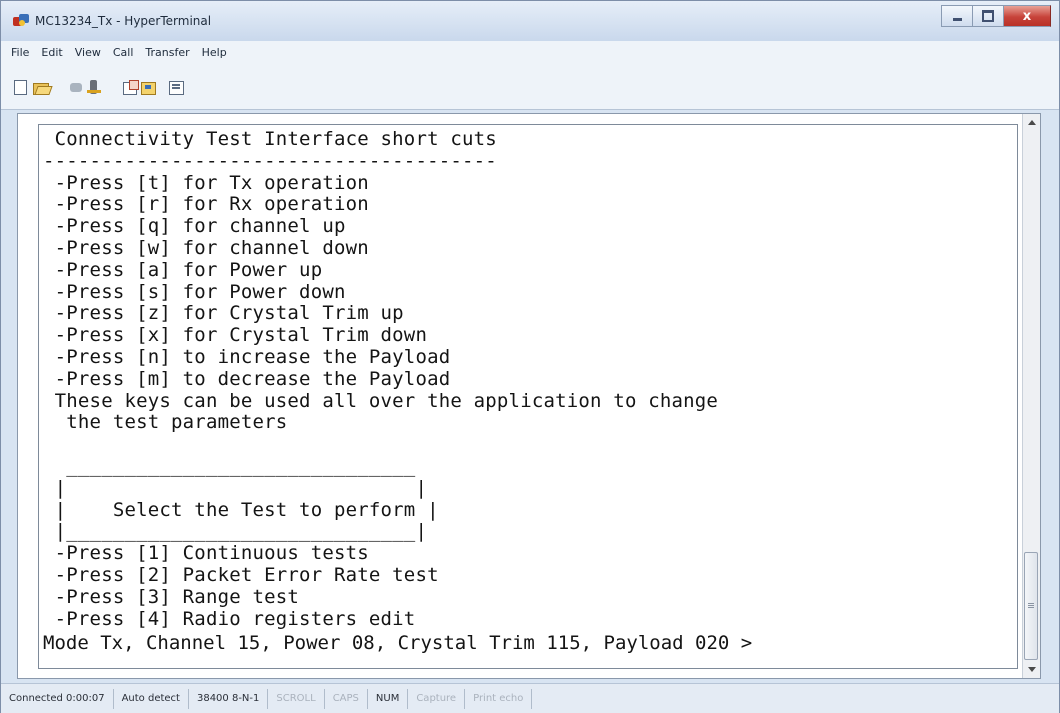  I want to click on send-icon, so click(131, 87).